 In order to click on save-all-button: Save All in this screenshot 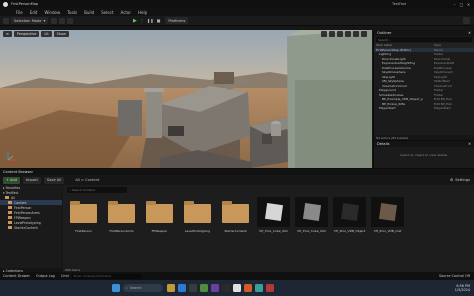, I will do `click(54, 180)`.